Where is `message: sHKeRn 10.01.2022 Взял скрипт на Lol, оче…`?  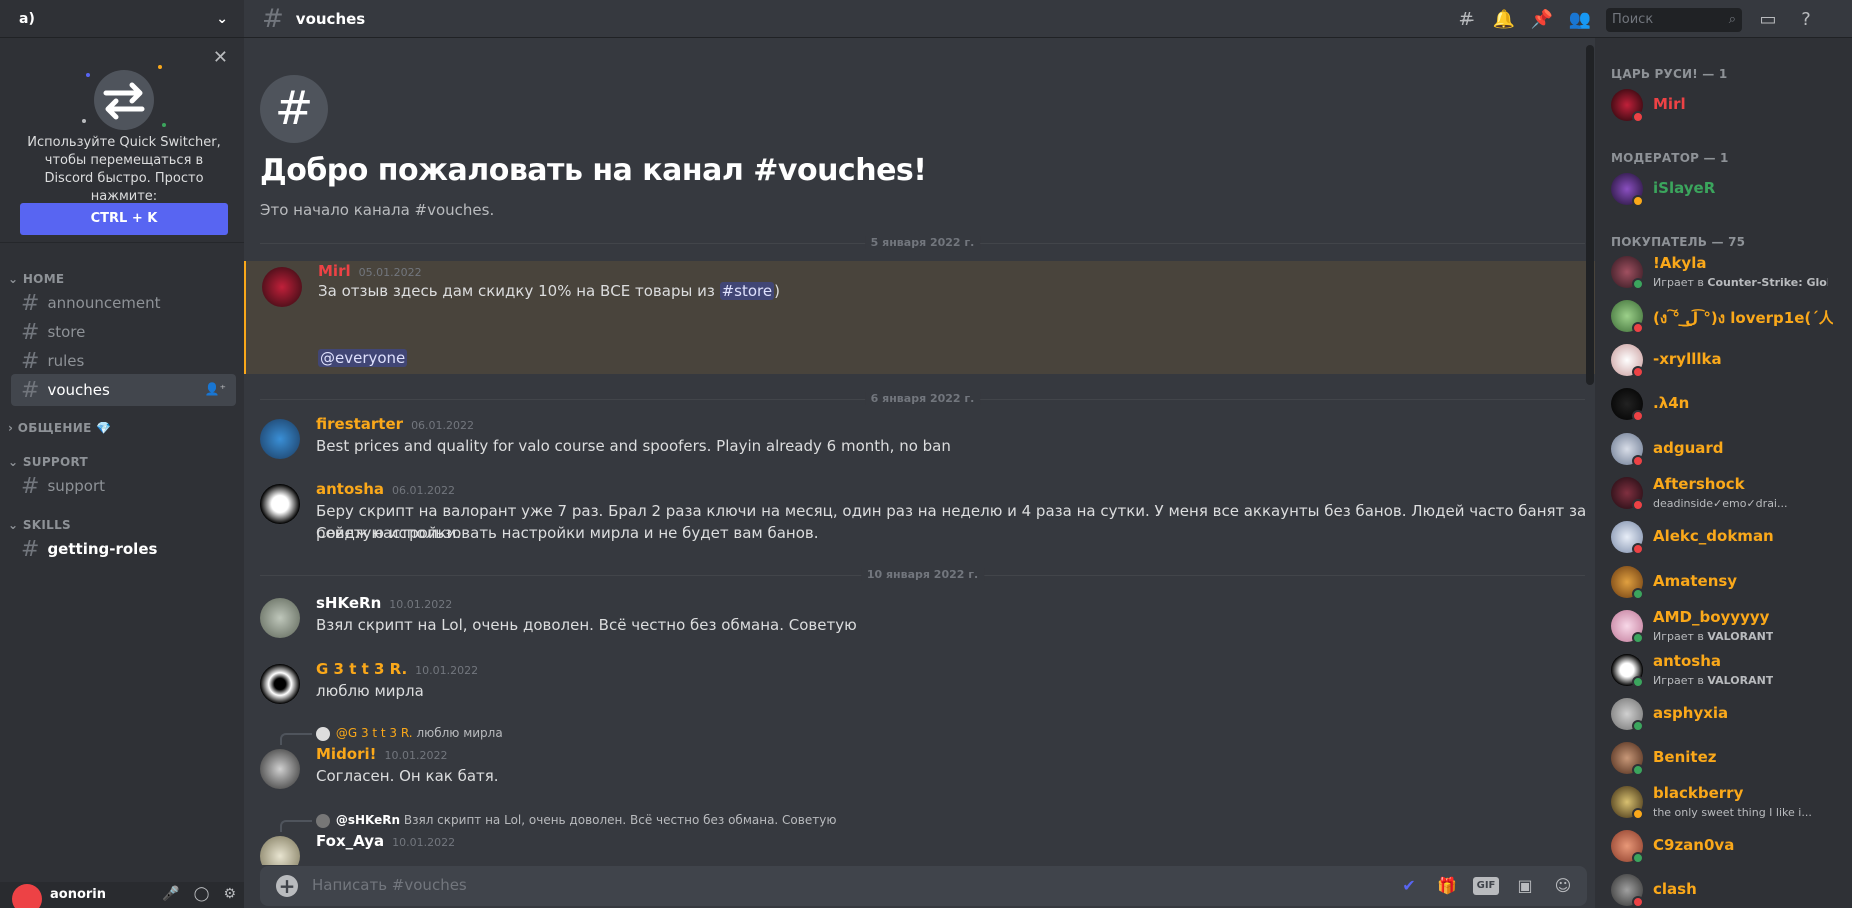 message: sHKeRn 10.01.2022 Взял скрипт на Lol, оче… is located at coordinates (919, 619).